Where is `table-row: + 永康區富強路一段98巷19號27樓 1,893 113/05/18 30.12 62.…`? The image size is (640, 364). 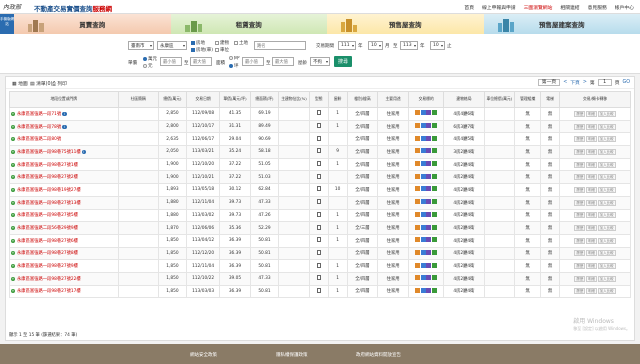
table-row: + 永康區富強路一段98巷19號27樓 1,893 113/05/18 30.12 62.… is located at coordinates (320, 190).